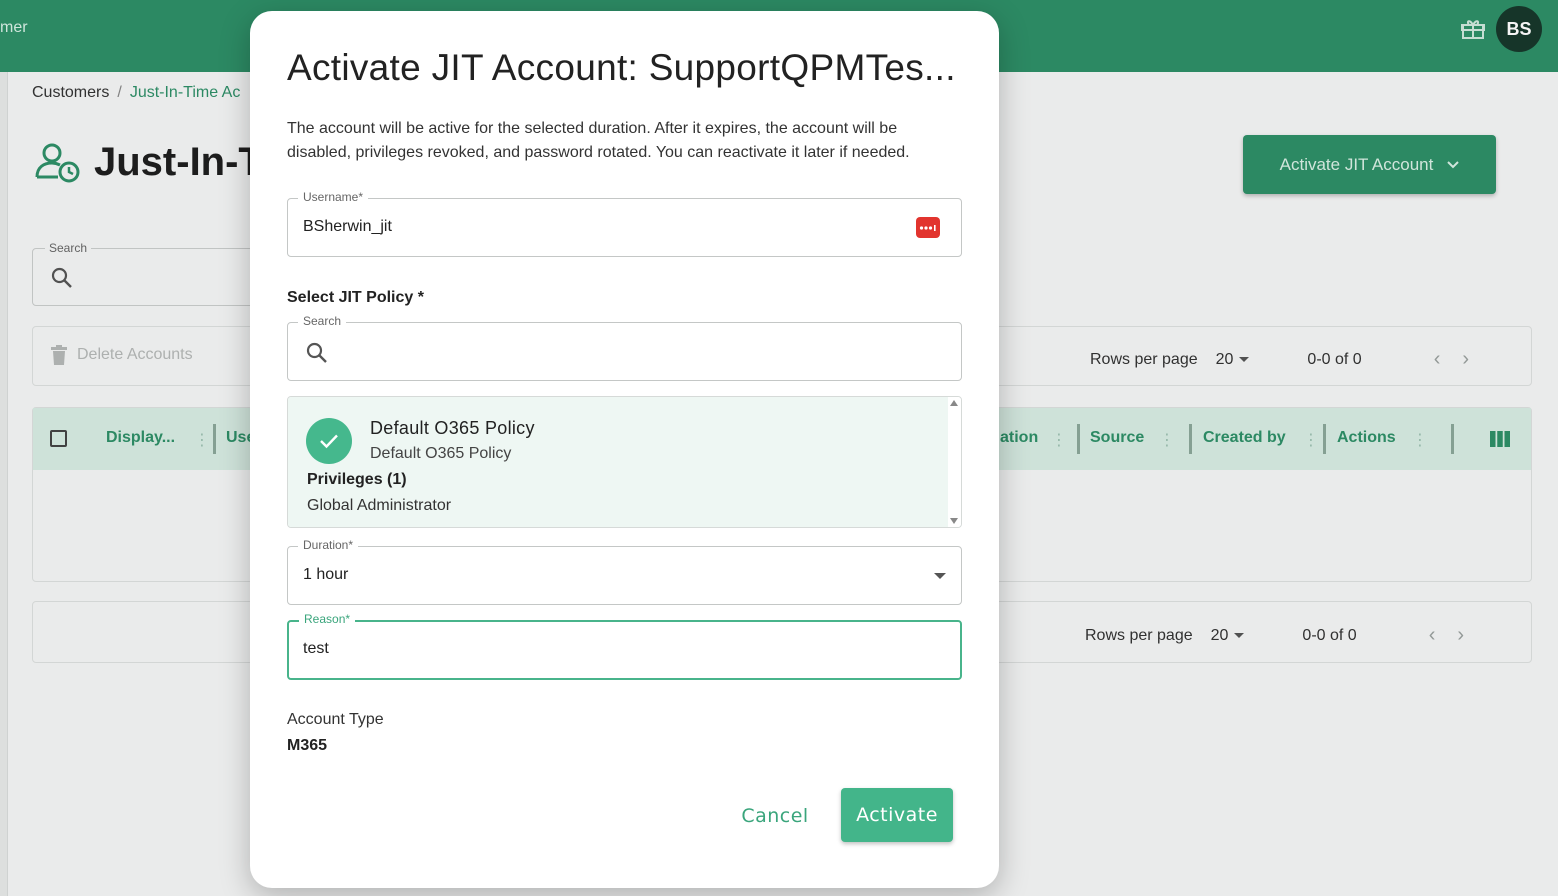 The width and height of the screenshot is (1558, 896). Describe the element at coordinates (326, 574) in the screenshot. I see `duration-value: 1 hour` at that location.